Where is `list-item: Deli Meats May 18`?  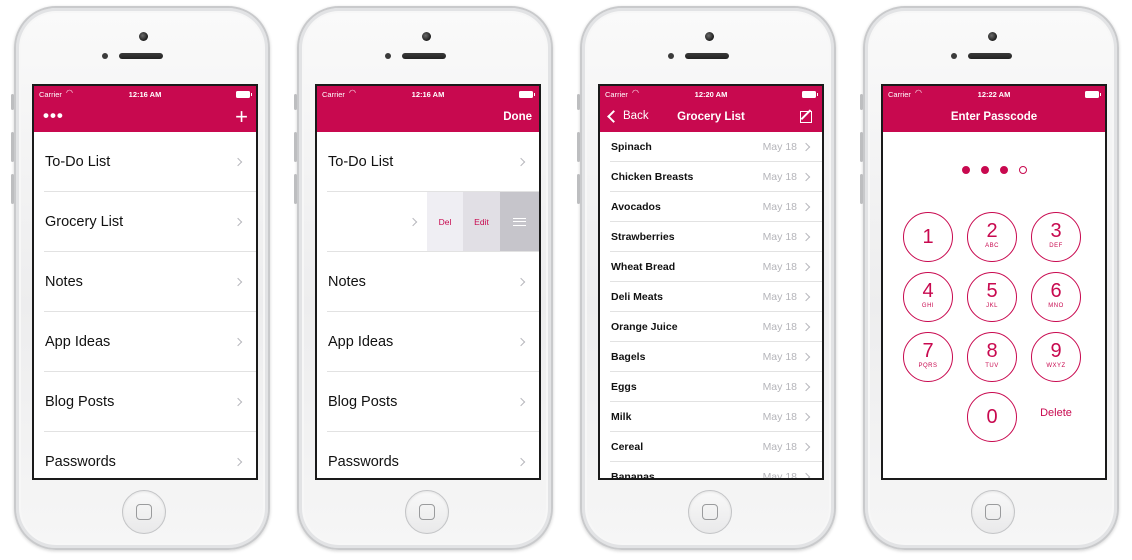 list-item: Deli Meats May 18 is located at coordinates (711, 297).